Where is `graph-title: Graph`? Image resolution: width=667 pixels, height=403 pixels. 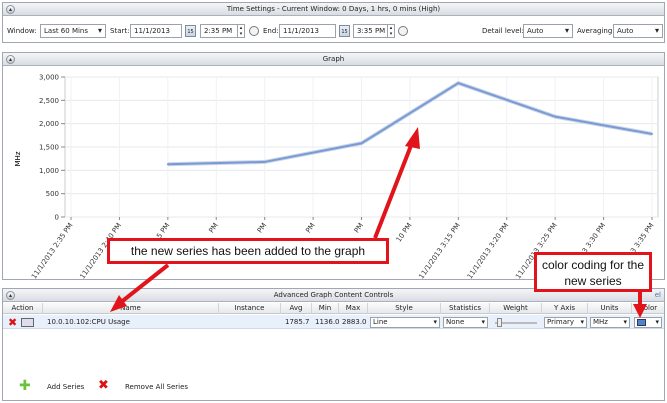
graph-title: Graph is located at coordinates (333, 59).